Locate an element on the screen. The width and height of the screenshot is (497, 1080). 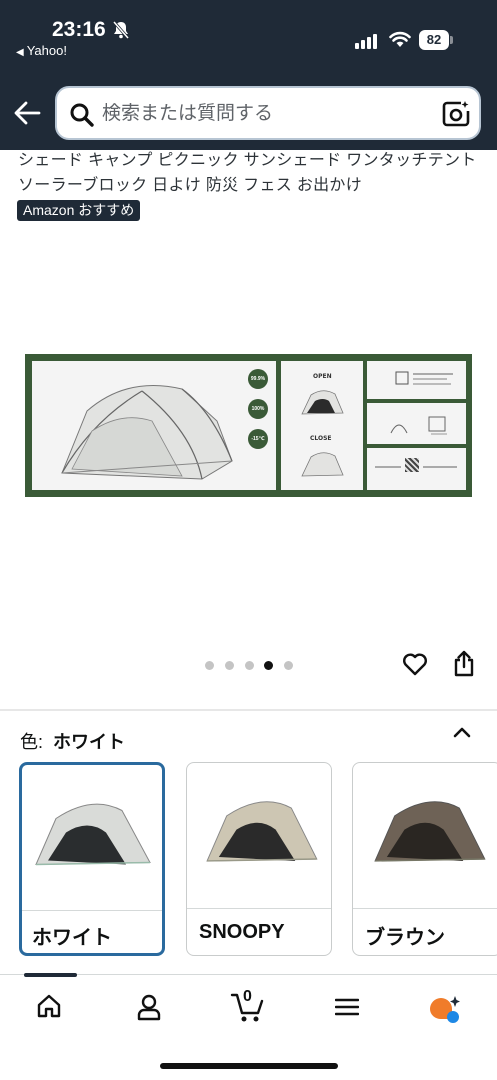
open-label: OPEN is located at coordinates (322, 376).